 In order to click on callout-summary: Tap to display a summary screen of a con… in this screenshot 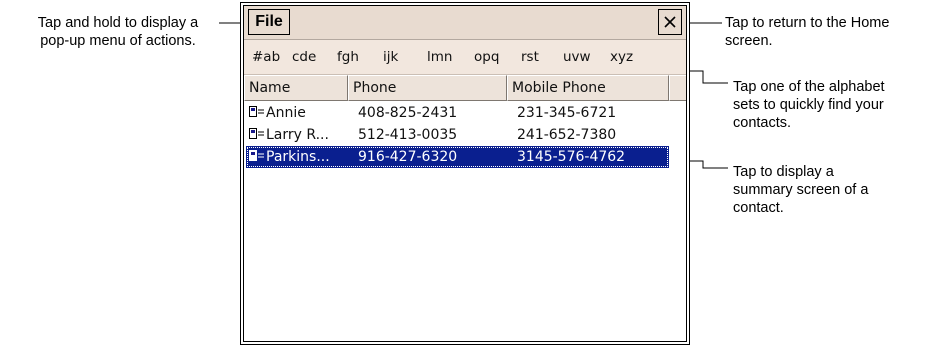, I will do `click(835, 190)`.